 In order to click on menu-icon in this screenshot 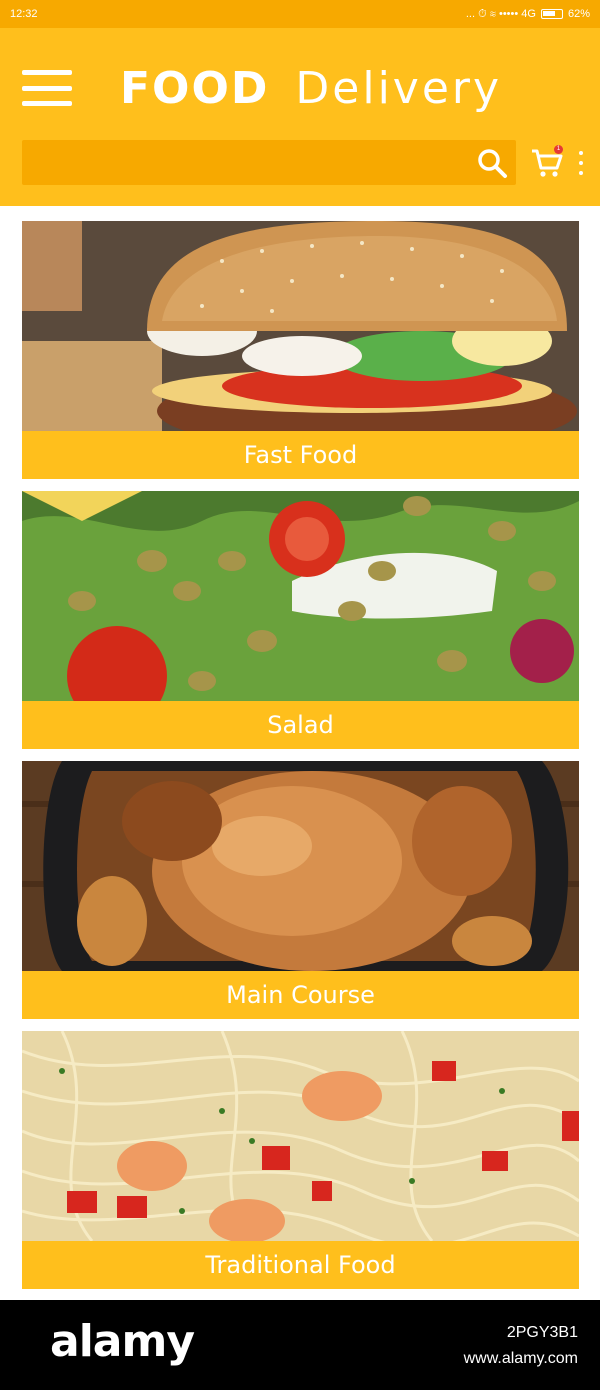, I will do `click(47, 88)`.